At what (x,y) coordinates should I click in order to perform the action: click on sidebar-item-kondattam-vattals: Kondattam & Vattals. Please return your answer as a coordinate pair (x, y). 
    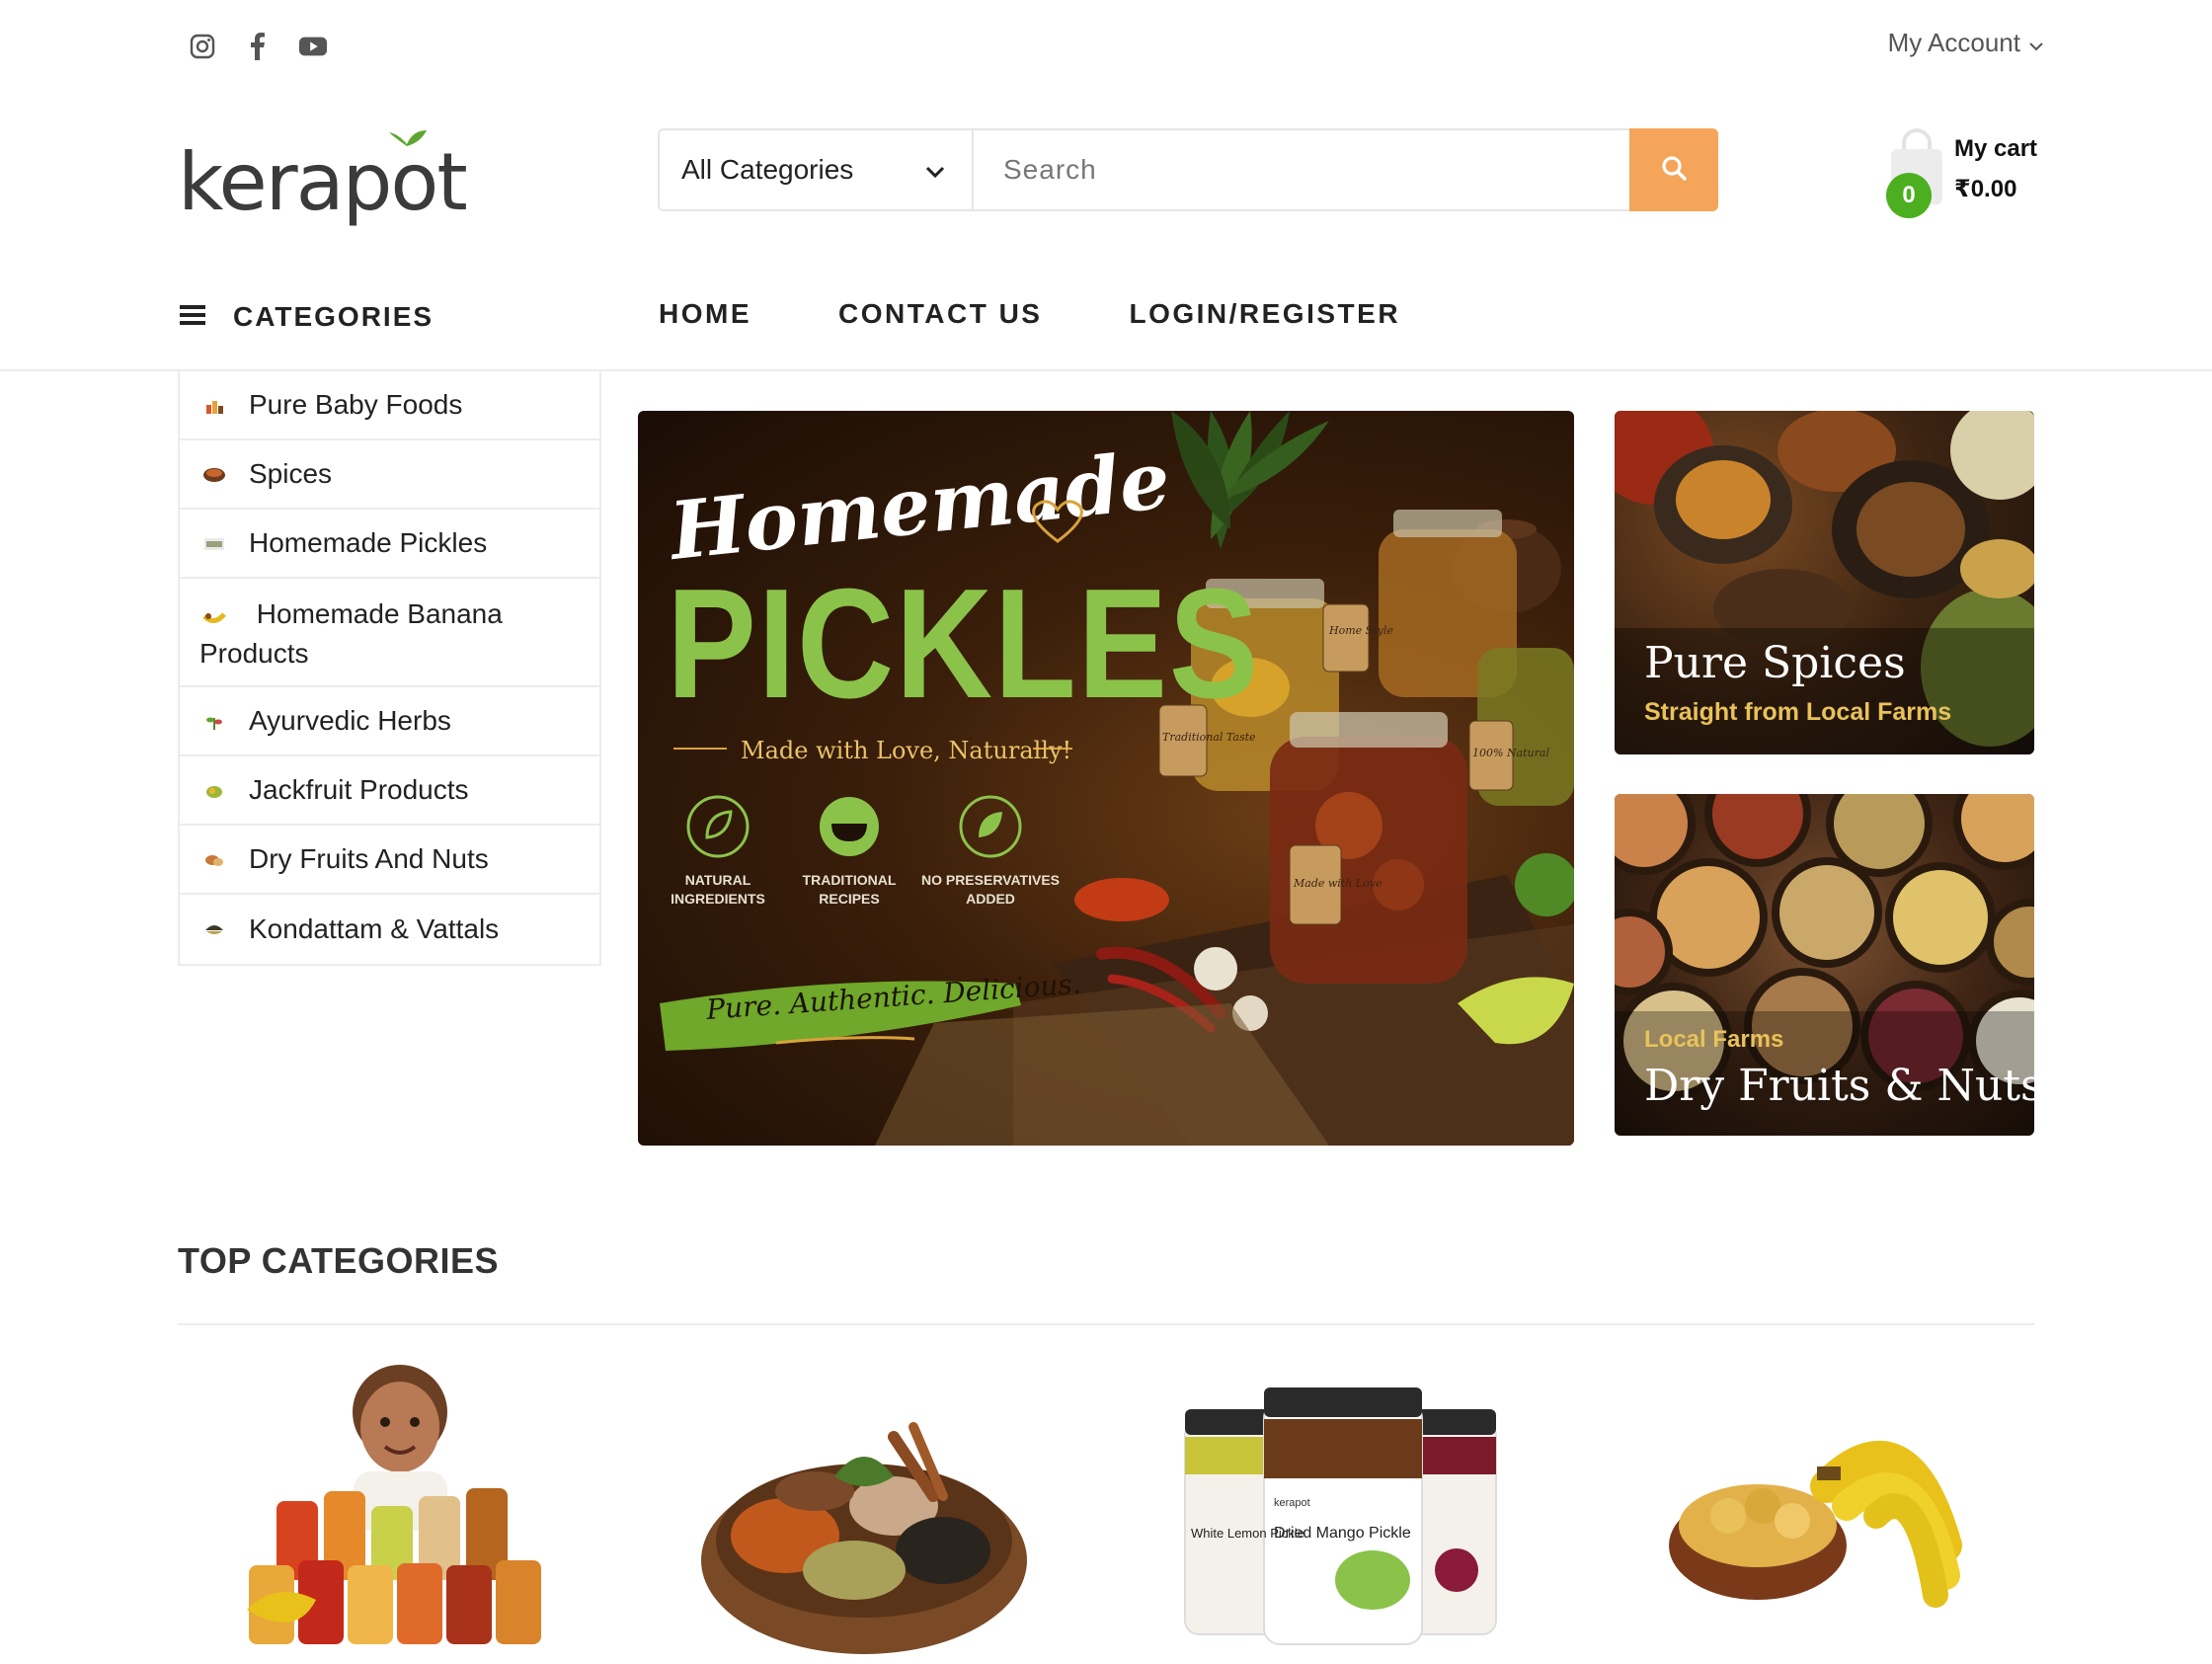
    Looking at the image, I should click on (390, 929).